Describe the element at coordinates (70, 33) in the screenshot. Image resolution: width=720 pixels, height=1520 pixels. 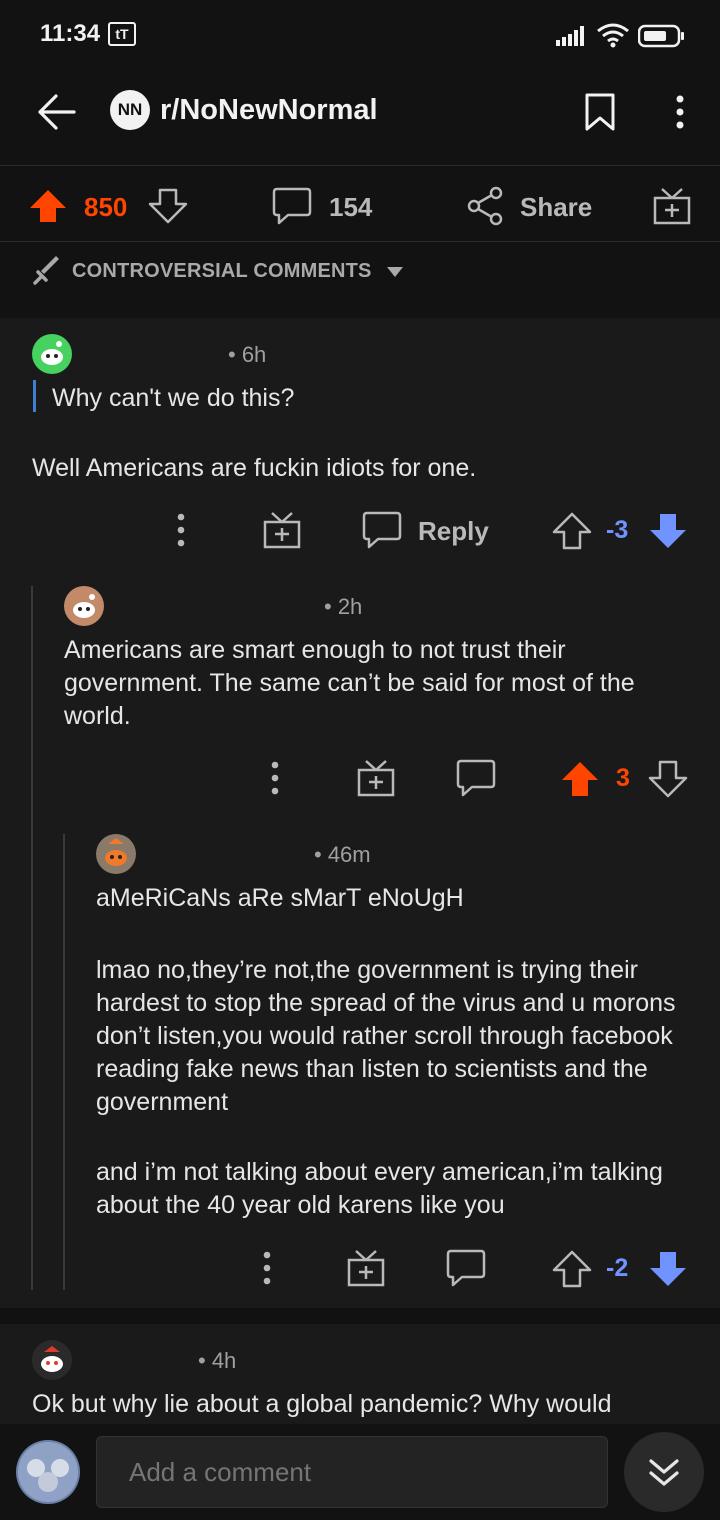
I see `clock: 11:34` at that location.